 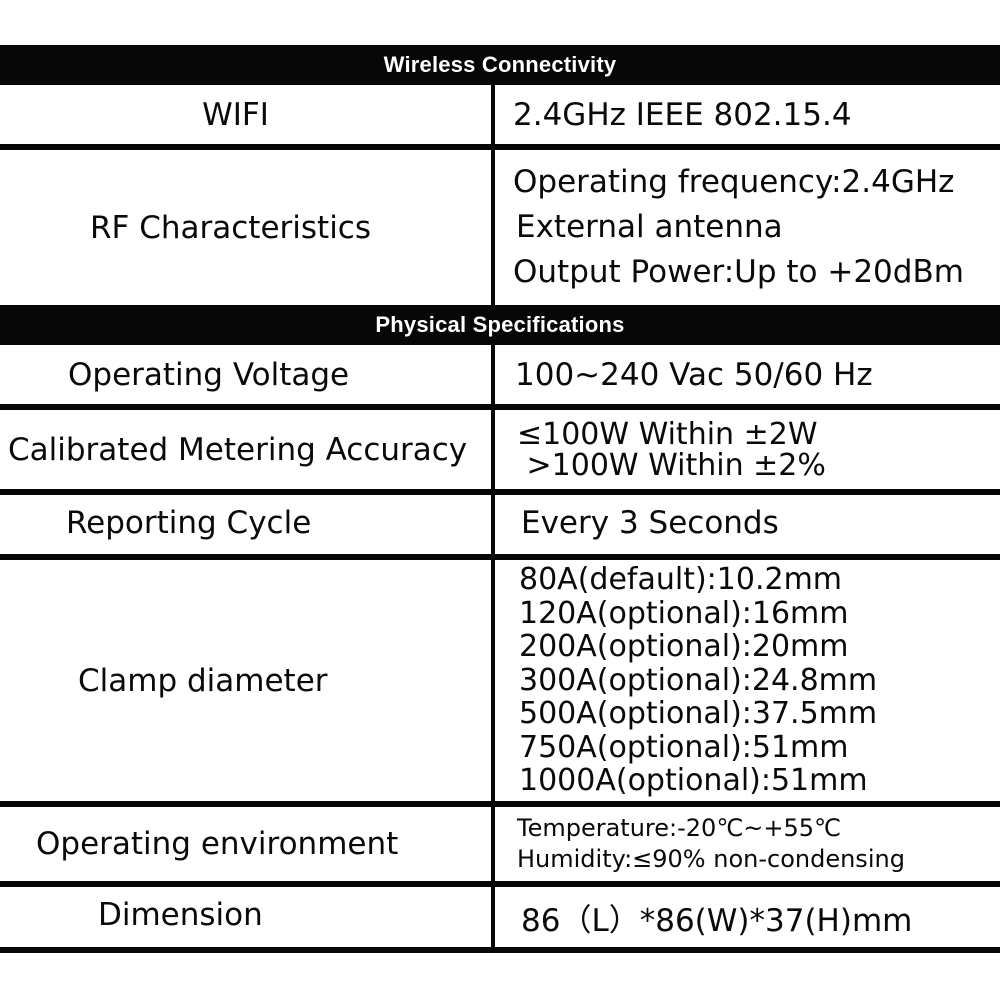 I want to click on spec-value-line: 200A(optional):20mm, so click(x=684, y=647).